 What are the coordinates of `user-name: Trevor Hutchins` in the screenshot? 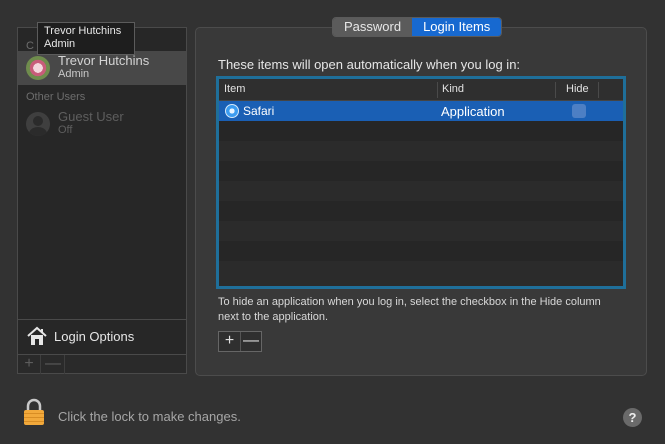 It's located at (104, 60).